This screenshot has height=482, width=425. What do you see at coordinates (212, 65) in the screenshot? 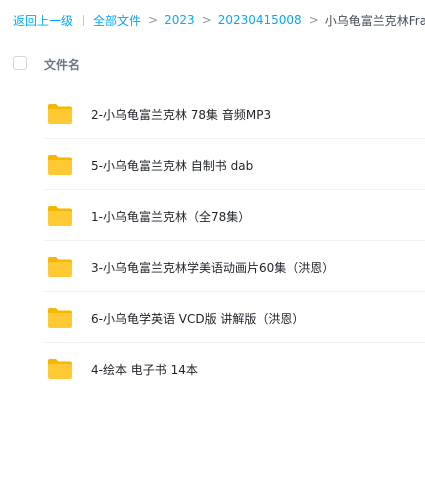
I see `file-list-header: 文件名` at bounding box center [212, 65].